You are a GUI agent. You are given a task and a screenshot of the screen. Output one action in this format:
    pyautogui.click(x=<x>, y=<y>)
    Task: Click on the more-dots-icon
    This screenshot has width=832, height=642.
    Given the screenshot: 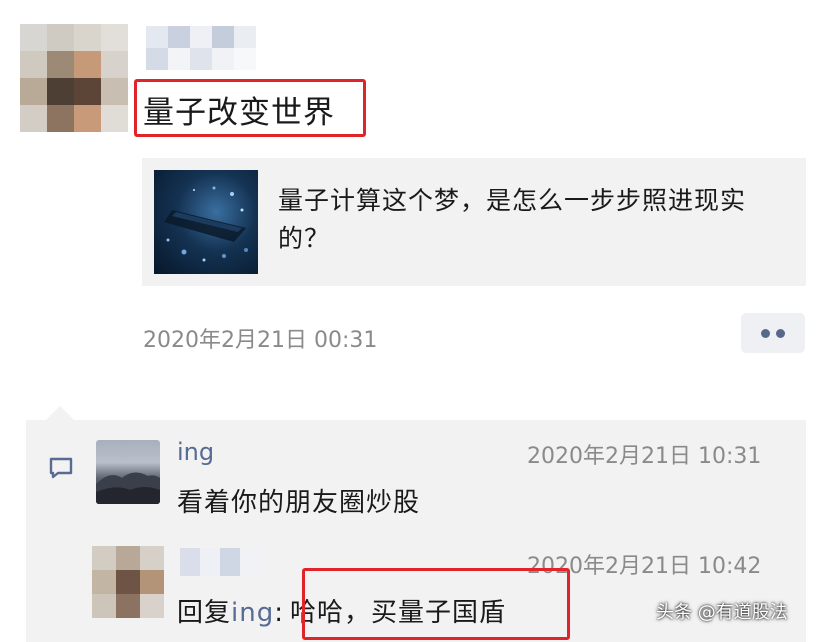 What is the action you would take?
    pyautogui.click(x=773, y=333)
    